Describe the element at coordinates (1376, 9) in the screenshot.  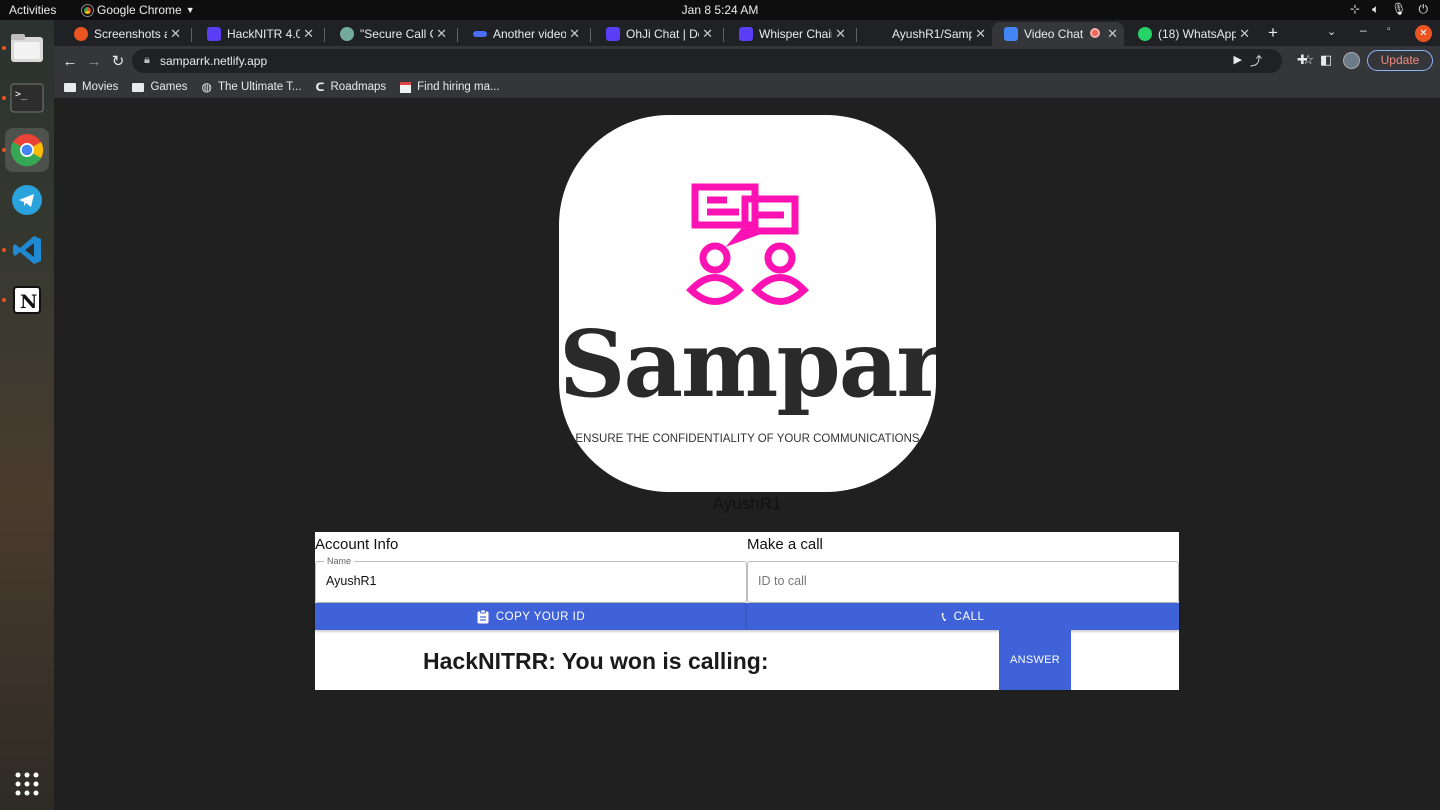
I see `volume-icon: 🔈︎` at that location.